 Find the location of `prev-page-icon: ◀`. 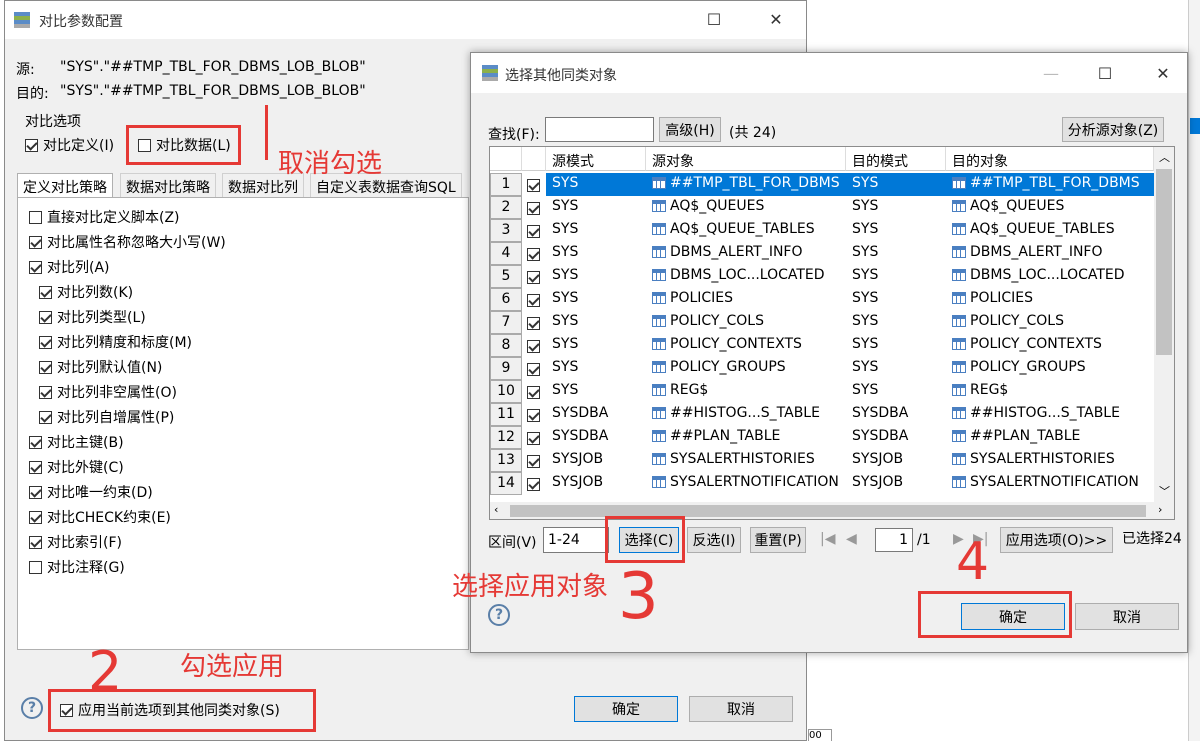

prev-page-icon: ◀ is located at coordinates (851, 539).